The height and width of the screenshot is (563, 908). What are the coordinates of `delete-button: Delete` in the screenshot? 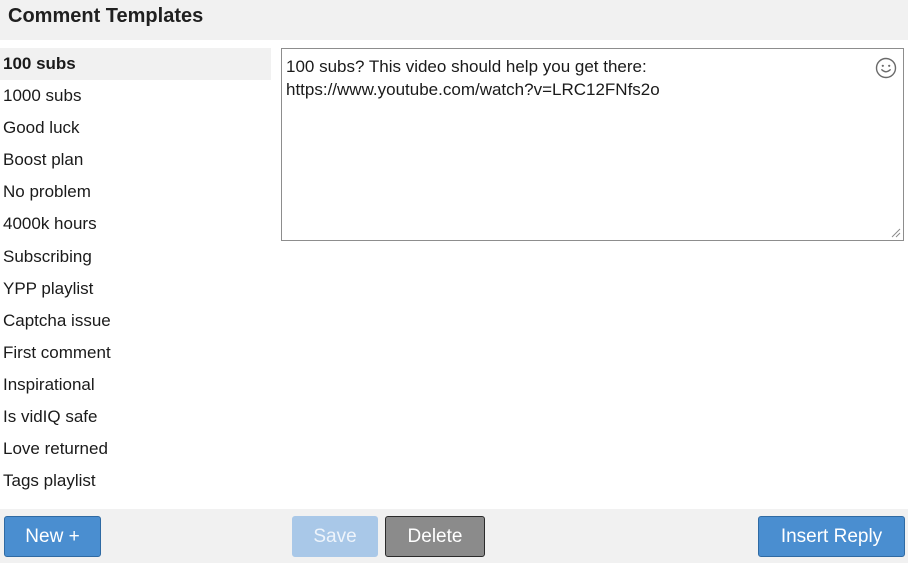 It's located at (435, 536).